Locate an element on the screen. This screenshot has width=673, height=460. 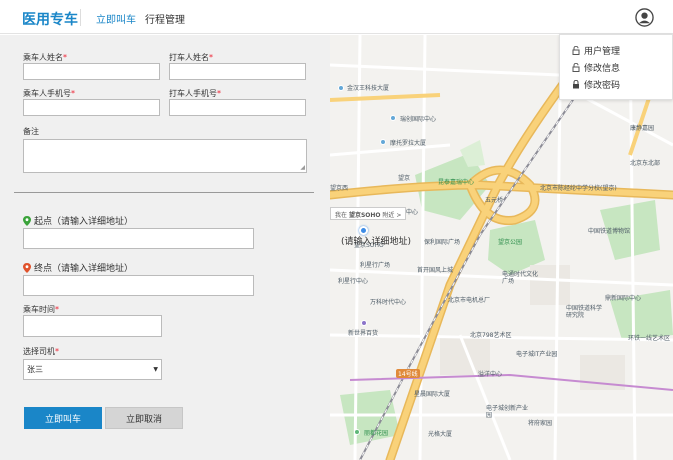
lock-icon is located at coordinates (576, 84).